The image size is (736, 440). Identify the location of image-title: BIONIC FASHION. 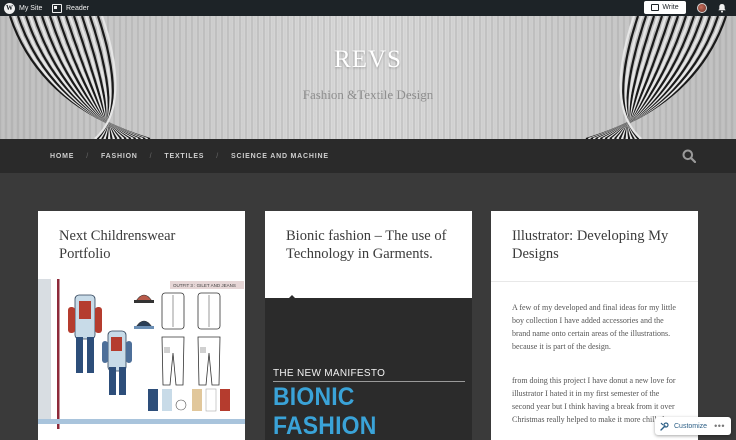
(325, 411).